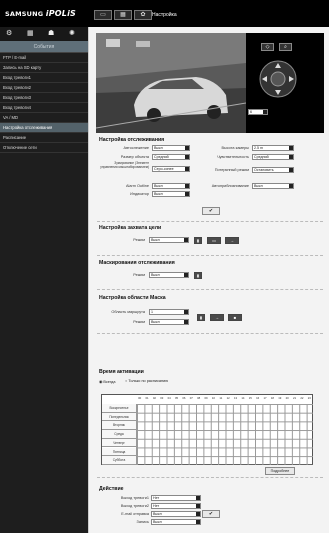 Image resolution: width=329 pixels, height=533 pixels. I want to click on object-size-select: Средний, so click(171, 157).